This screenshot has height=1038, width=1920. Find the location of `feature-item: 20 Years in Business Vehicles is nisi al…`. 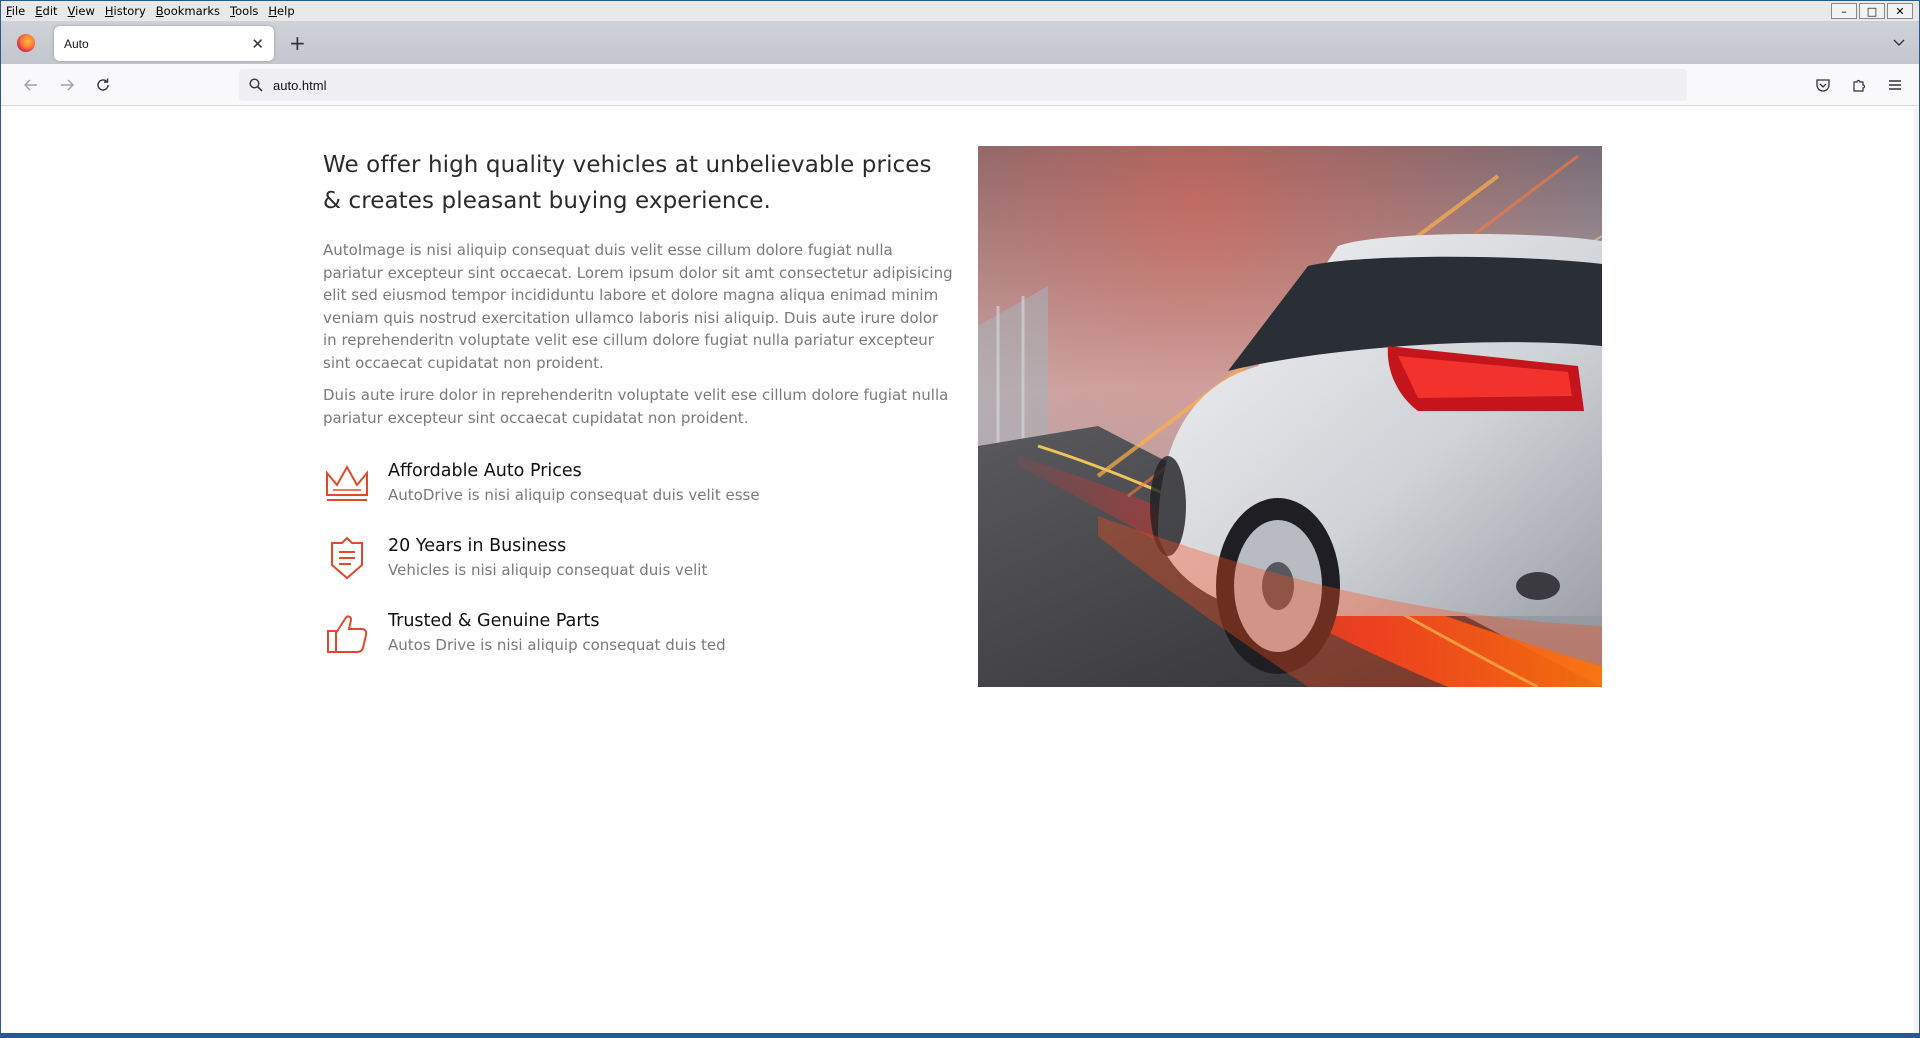

feature-item: 20 Years in Business Vehicles is nisi al… is located at coordinates (639, 571).